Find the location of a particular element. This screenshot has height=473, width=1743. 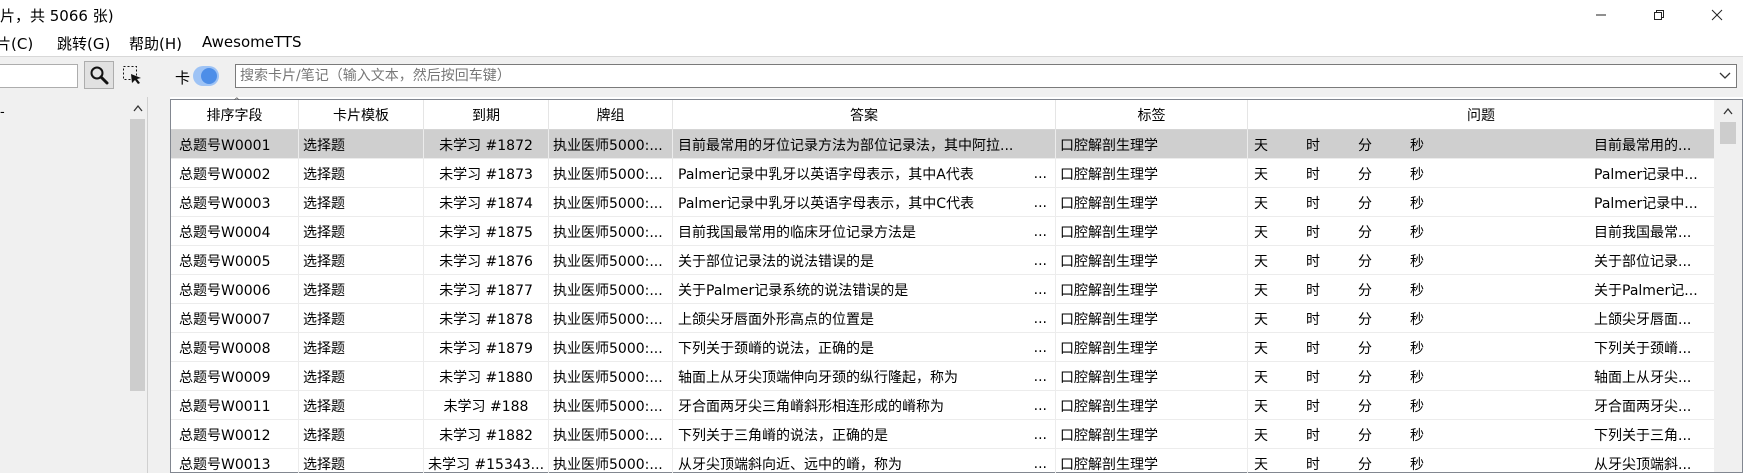

chevron-up-icon is located at coordinates (1728, 111).